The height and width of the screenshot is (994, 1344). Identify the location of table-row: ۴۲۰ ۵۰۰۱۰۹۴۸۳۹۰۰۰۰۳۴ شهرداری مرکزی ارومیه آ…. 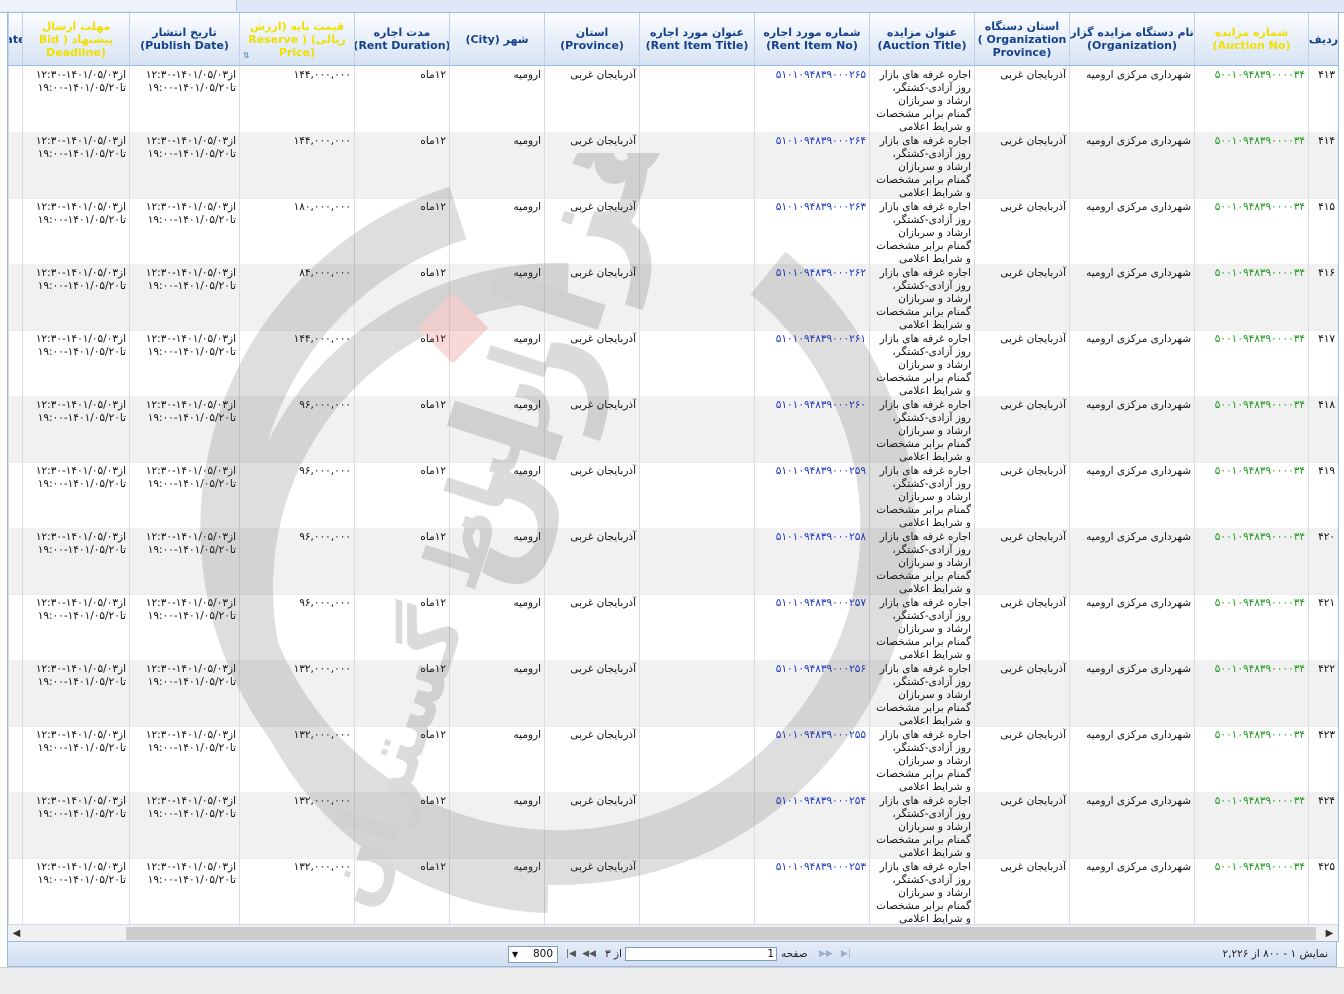
(673, 561).